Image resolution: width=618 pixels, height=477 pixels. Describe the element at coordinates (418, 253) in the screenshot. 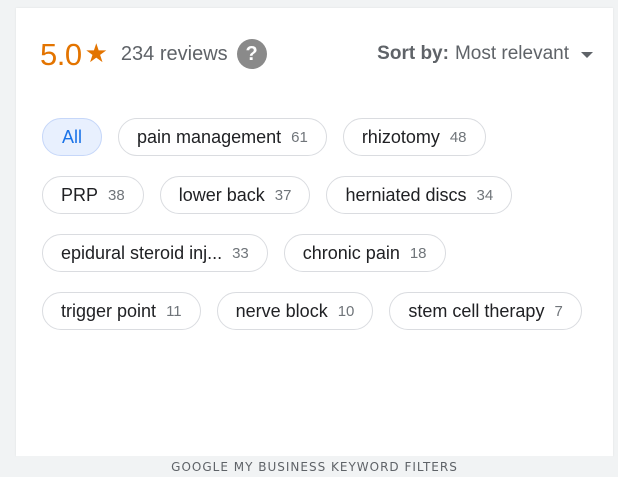

I see `chip-count: 18` at that location.